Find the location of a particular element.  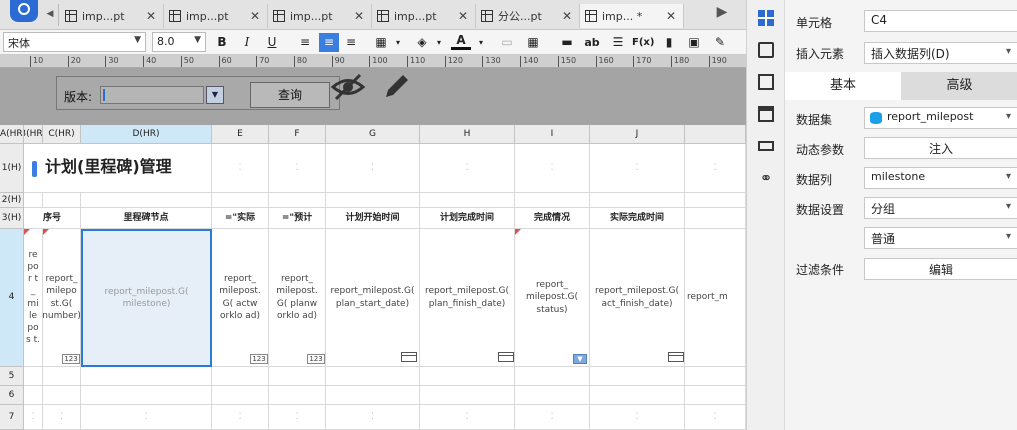

tab-menu-icon: ▶ is located at coordinates (722, 12).